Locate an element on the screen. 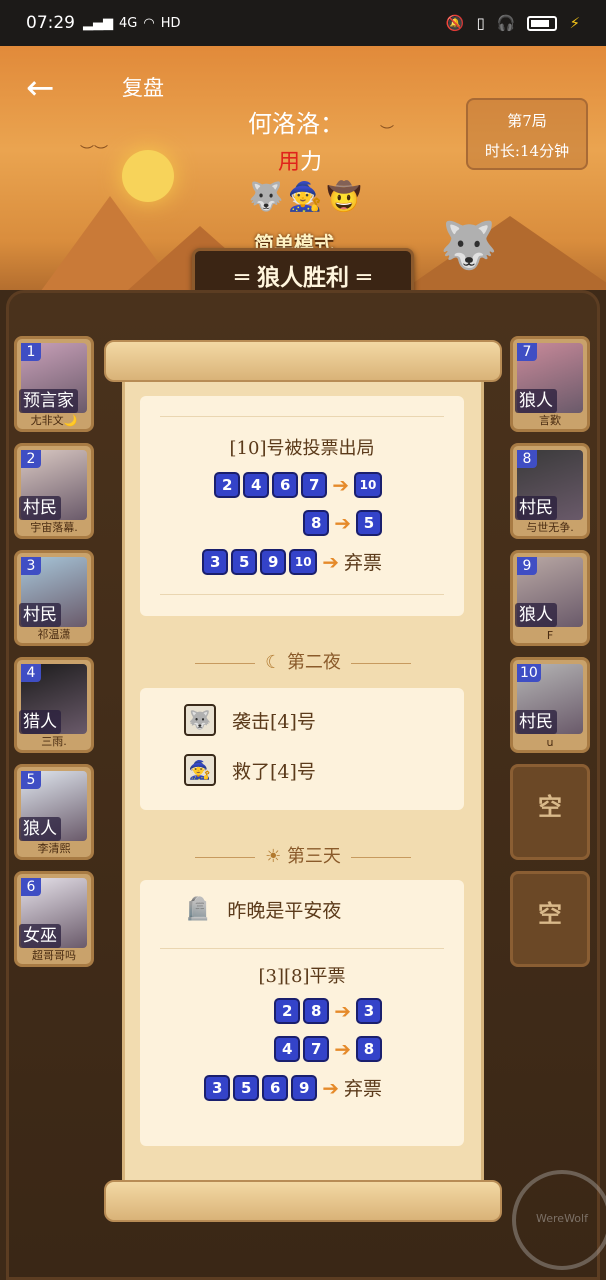  cellular-signal-icon: ▂▄▆ is located at coordinates (98, 23).